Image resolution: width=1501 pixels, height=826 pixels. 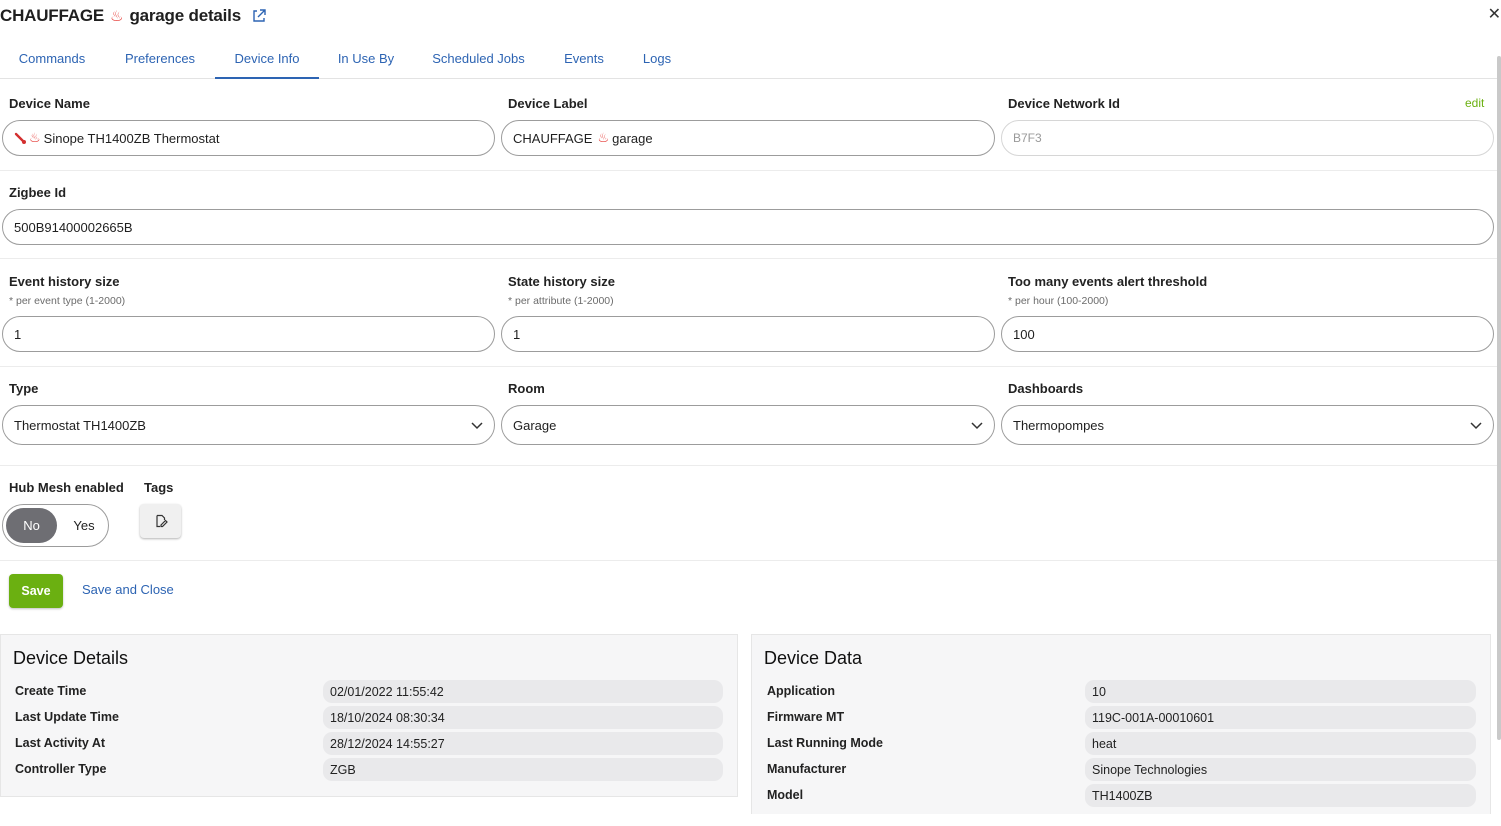 What do you see at coordinates (748, 334) in the screenshot?
I see `state-history-input: 1` at bounding box center [748, 334].